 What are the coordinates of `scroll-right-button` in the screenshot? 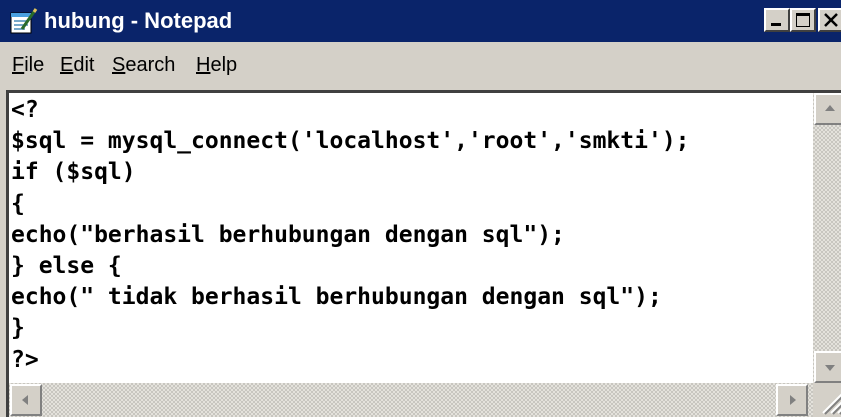 It's located at (792, 400).